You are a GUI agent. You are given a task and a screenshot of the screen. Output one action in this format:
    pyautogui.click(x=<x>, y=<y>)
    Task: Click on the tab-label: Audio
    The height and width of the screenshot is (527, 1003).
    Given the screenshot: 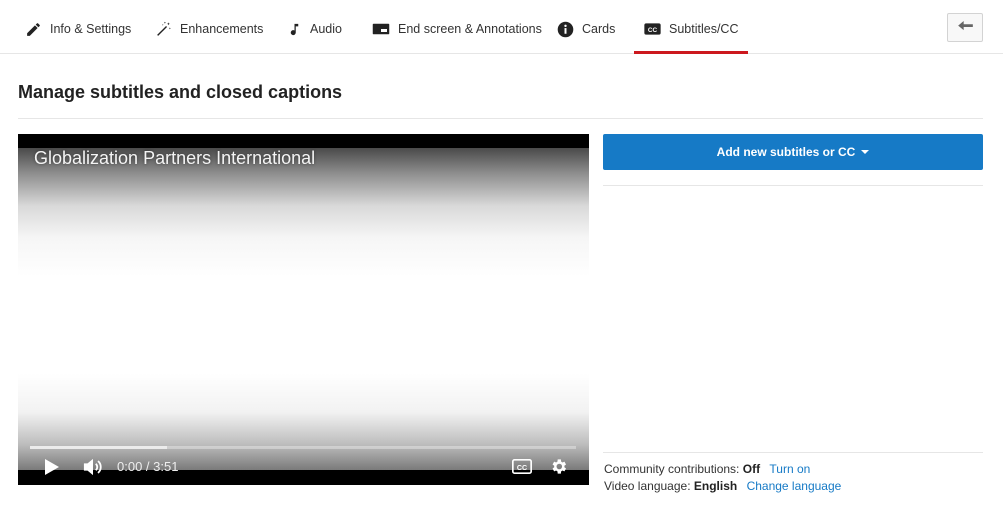 What is the action you would take?
    pyautogui.click(x=326, y=29)
    